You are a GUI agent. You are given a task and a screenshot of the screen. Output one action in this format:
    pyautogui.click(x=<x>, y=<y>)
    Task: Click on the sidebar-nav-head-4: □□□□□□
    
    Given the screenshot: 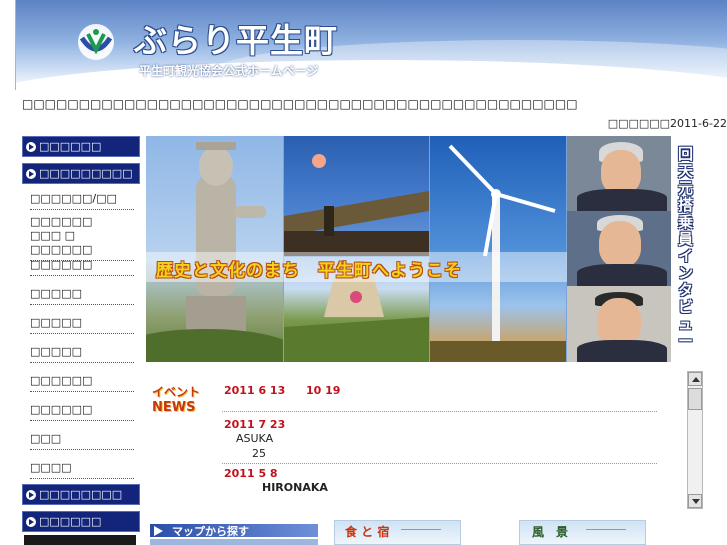 What is the action you would take?
    pyautogui.click(x=81, y=521)
    